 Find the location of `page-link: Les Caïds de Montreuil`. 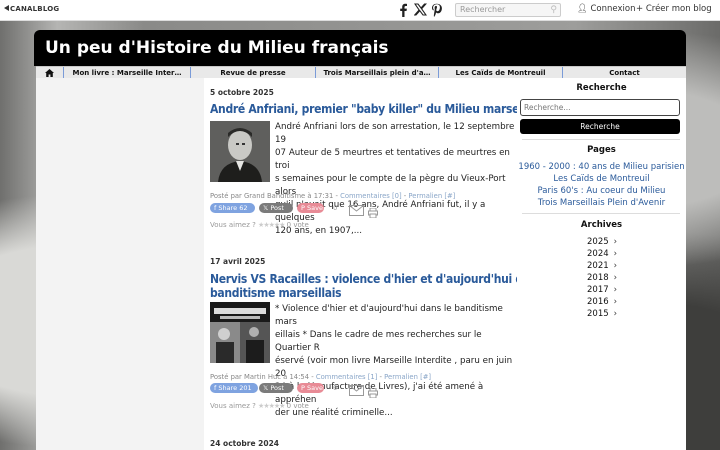

page-link: Les Caïds de Montreuil is located at coordinates (601, 179).